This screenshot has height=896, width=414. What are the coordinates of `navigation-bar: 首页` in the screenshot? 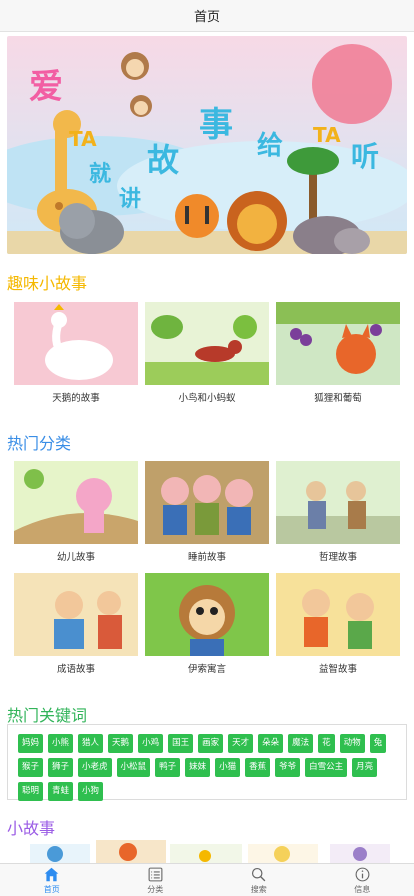 It's located at (207, 16).